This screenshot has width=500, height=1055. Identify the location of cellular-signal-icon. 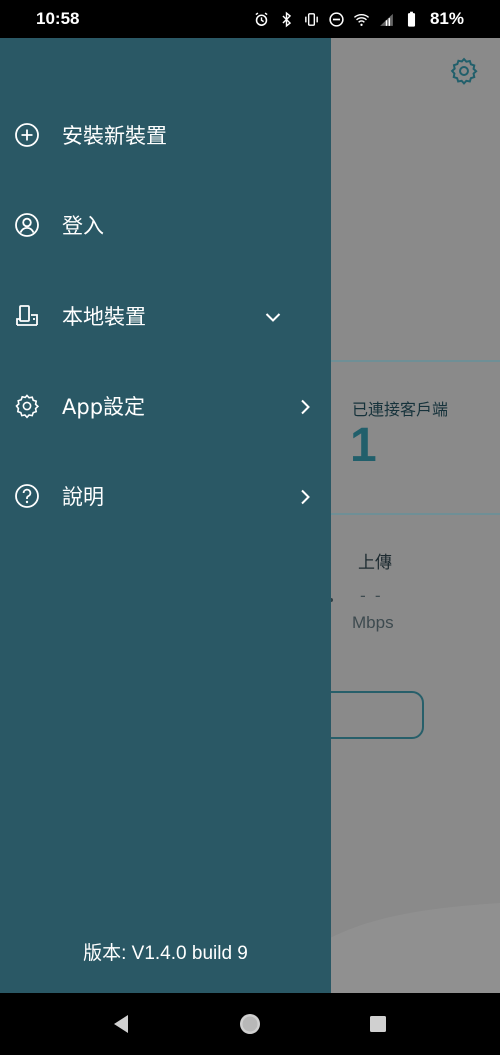
(386, 19).